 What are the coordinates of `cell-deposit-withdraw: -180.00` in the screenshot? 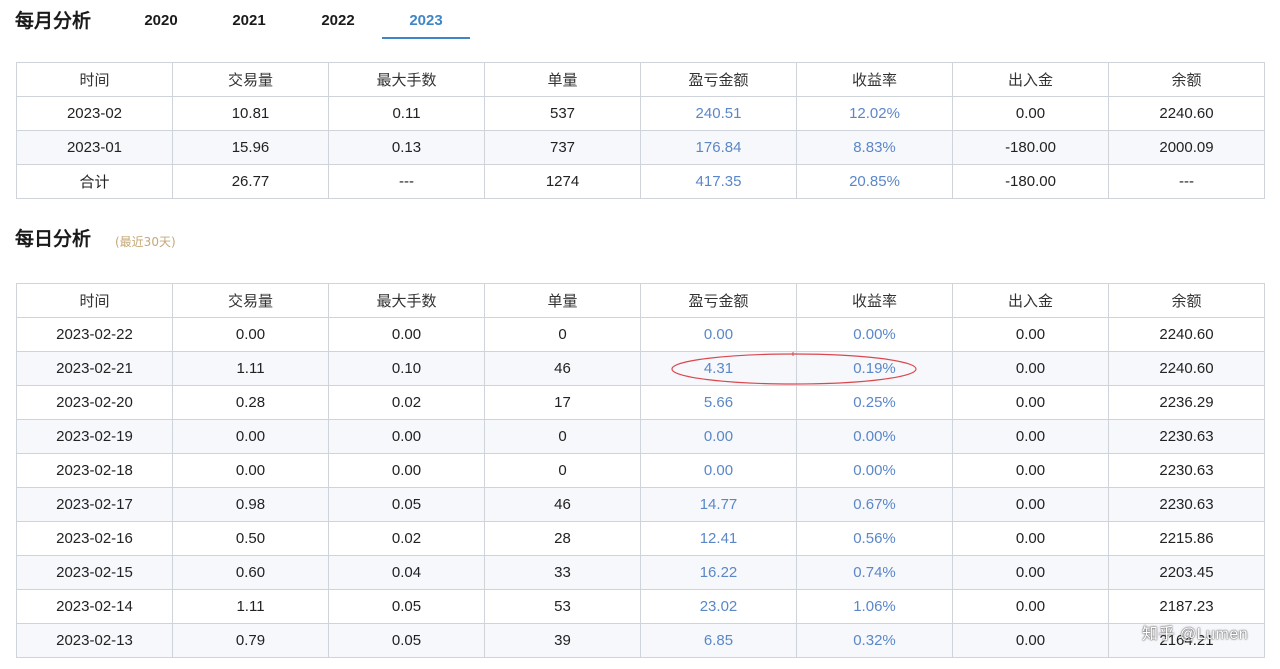 It's located at (1030, 181).